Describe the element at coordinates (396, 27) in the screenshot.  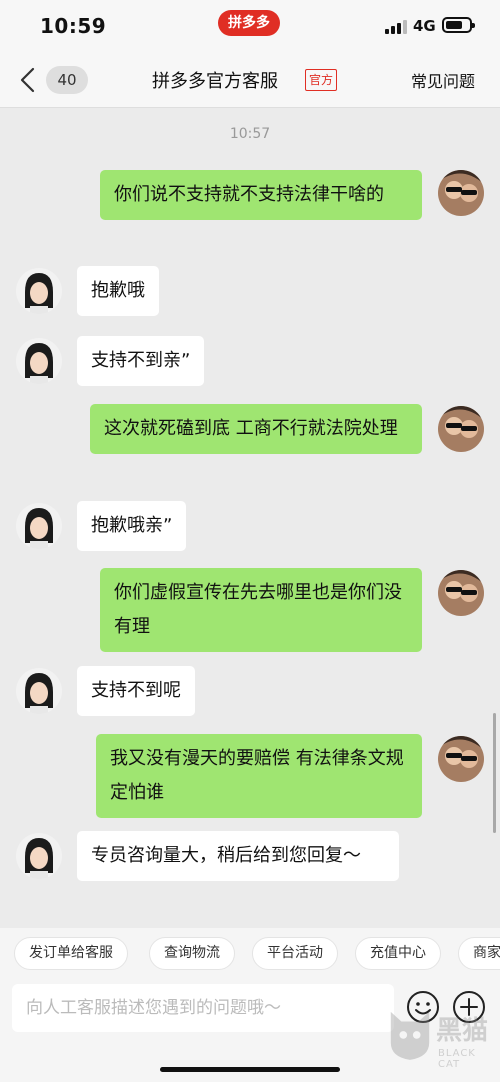
I see `signal-icon` at that location.